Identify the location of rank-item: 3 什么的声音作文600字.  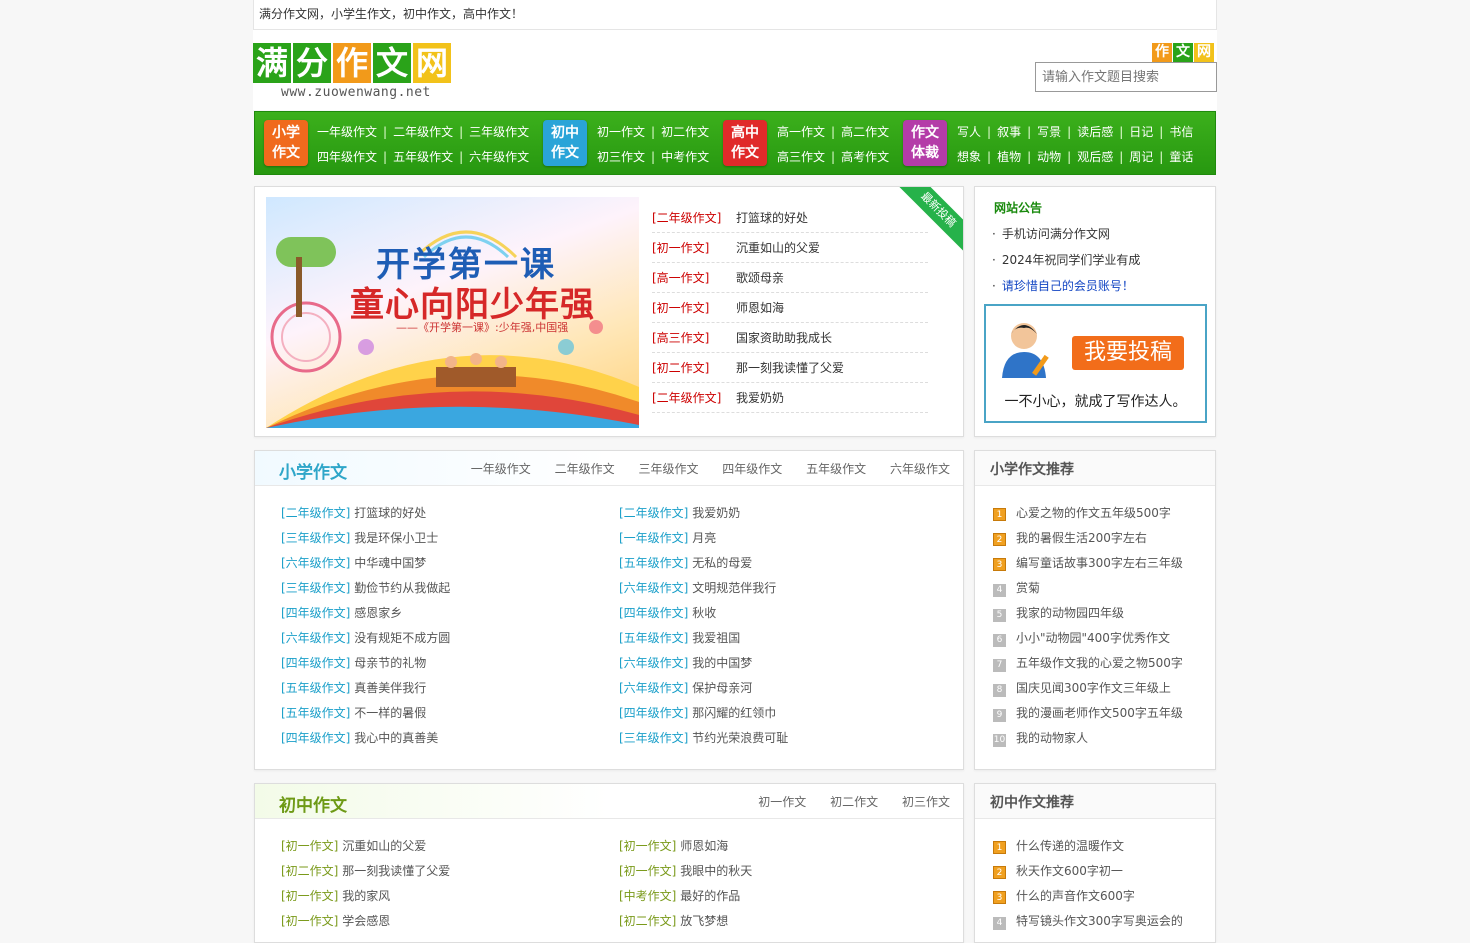
(1088, 896).